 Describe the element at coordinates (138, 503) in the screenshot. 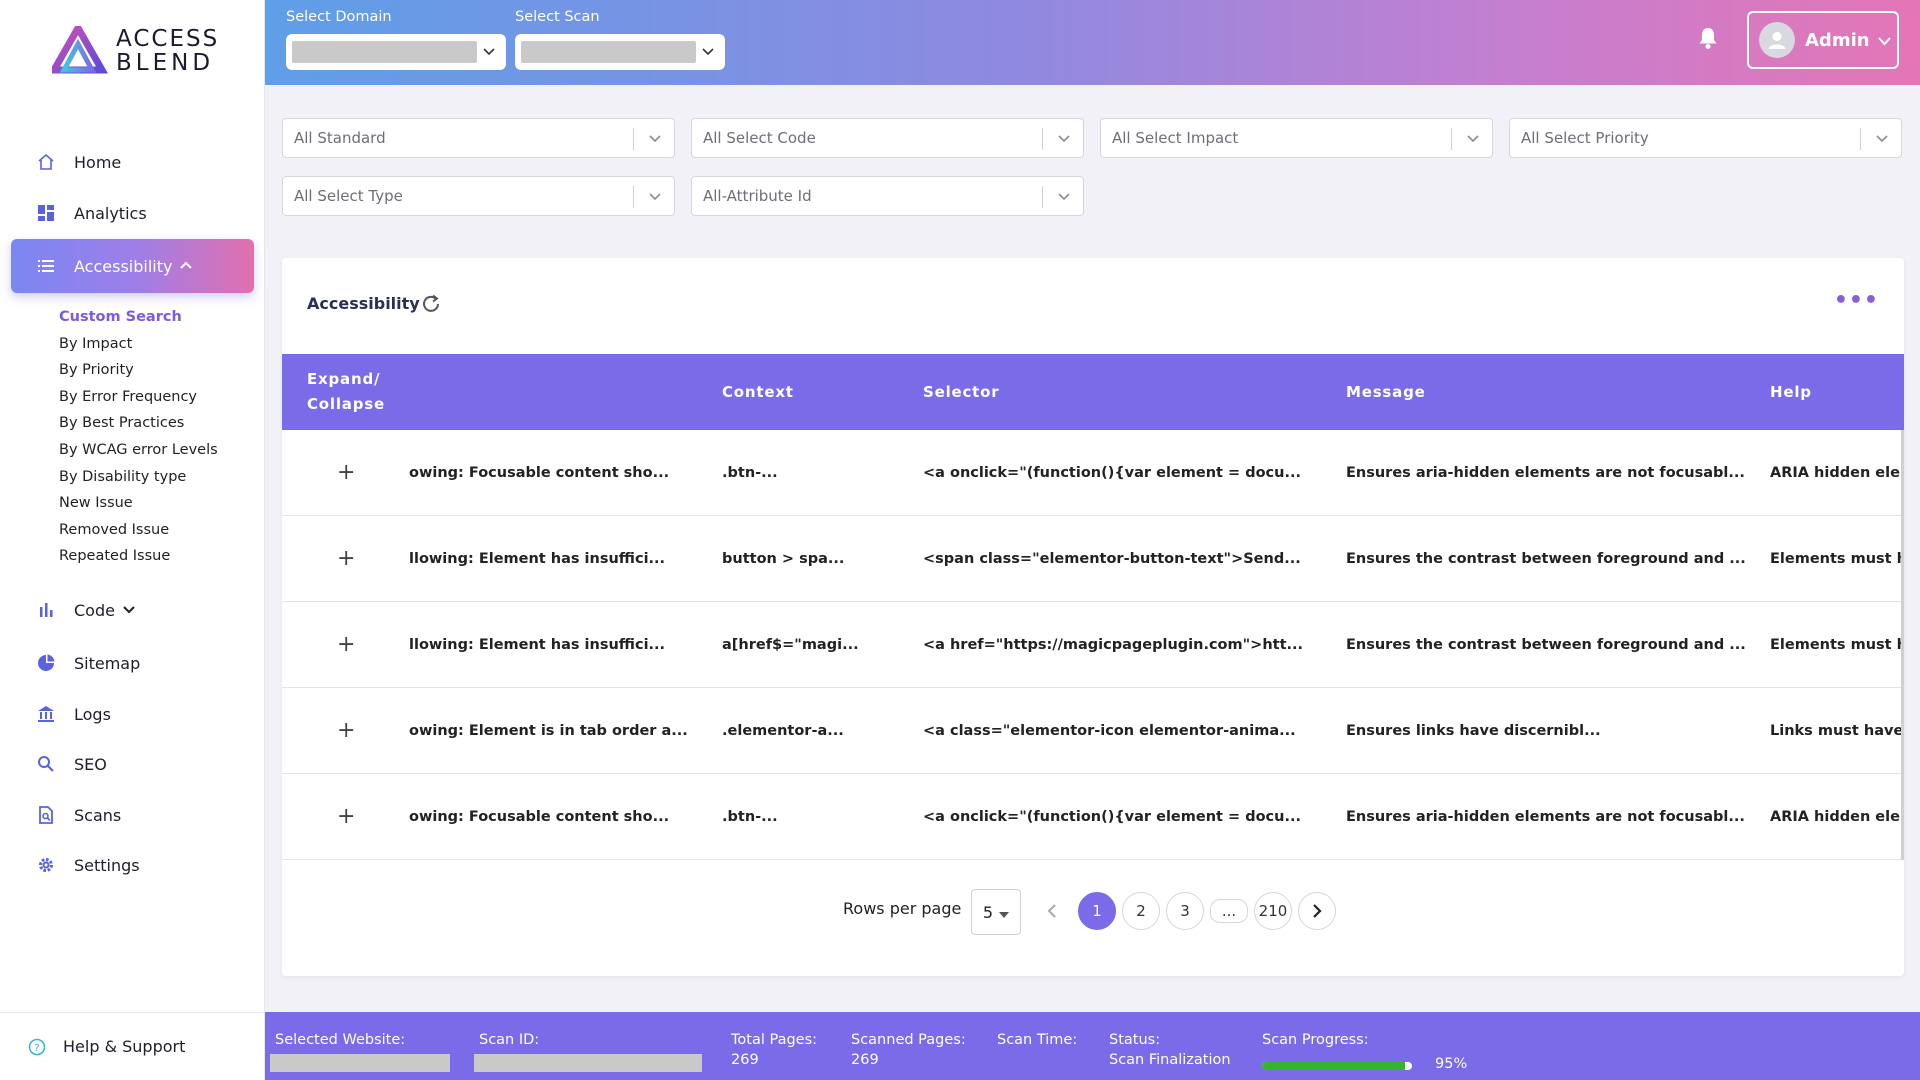

I see `submenu-new-issue: New Issue` at that location.